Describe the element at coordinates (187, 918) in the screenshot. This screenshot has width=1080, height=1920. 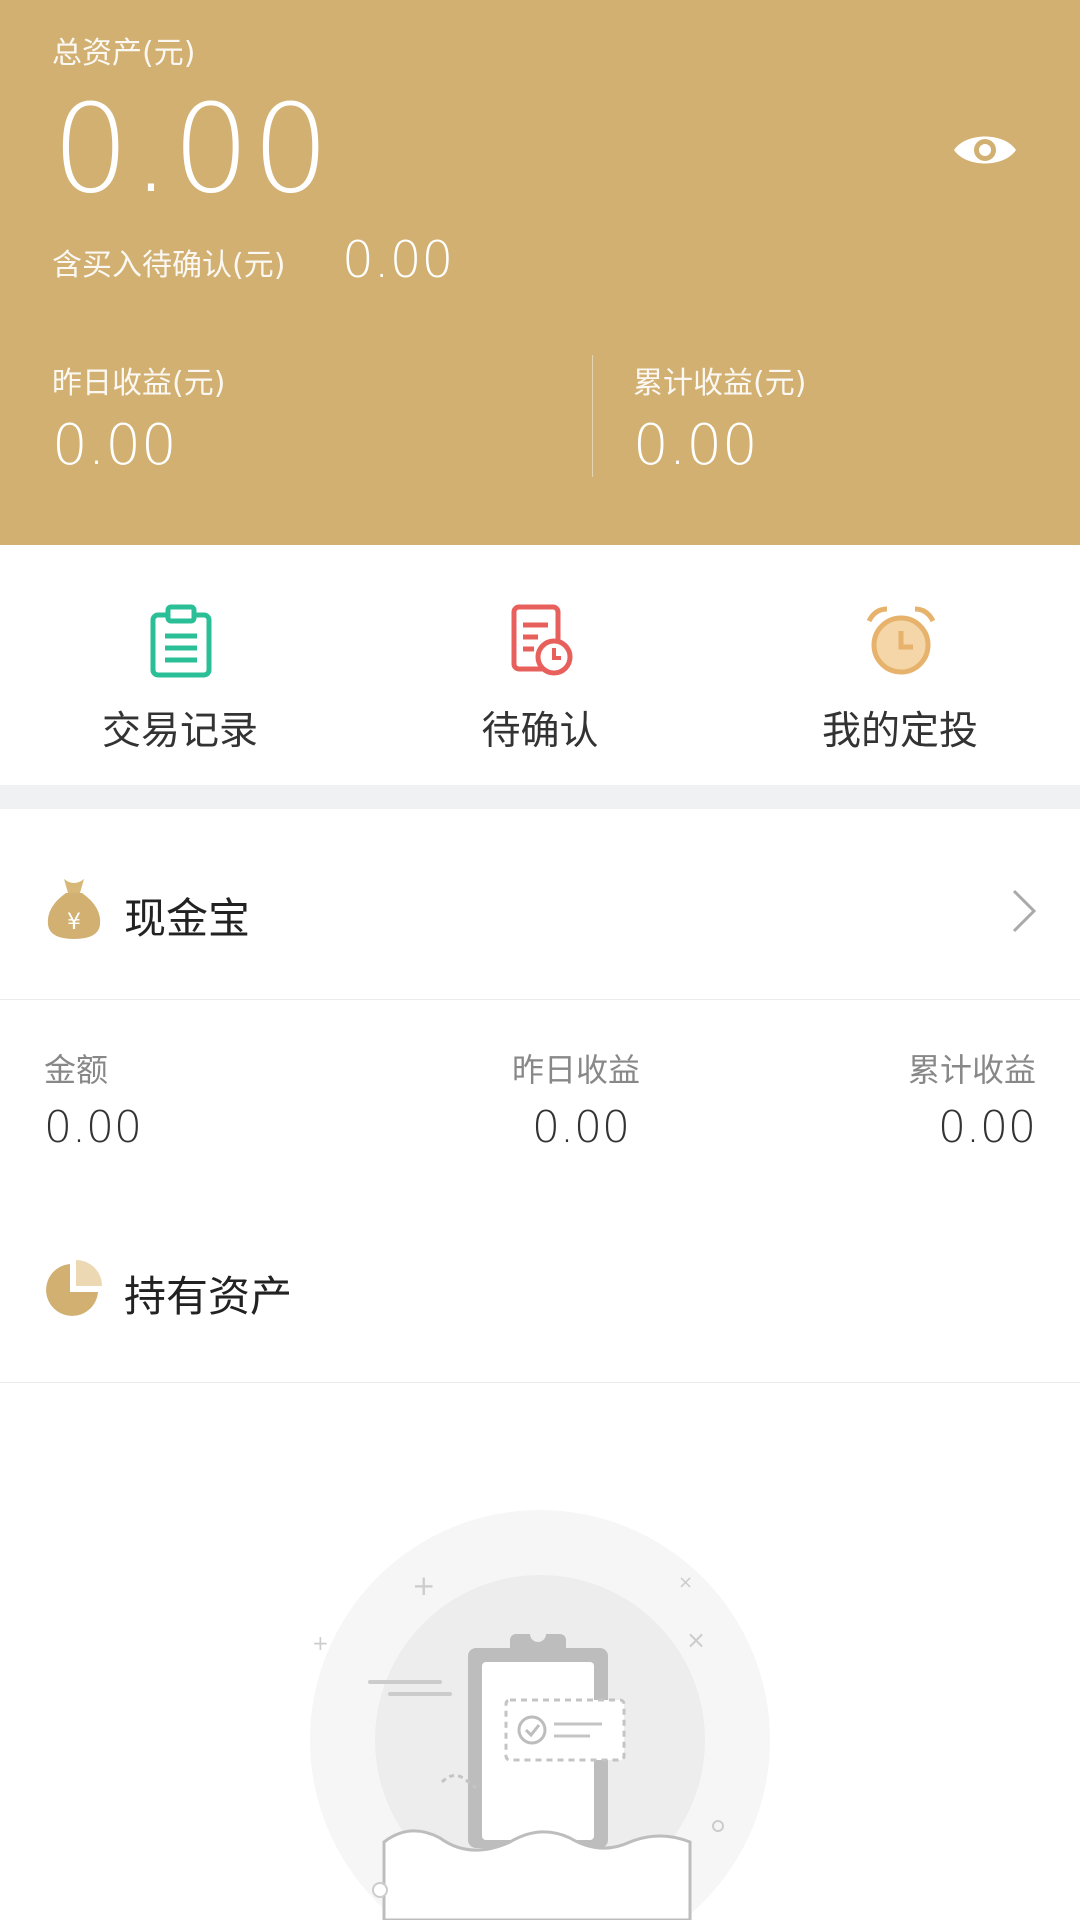
I see `cash-treasure-title: 现金宝` at that location.